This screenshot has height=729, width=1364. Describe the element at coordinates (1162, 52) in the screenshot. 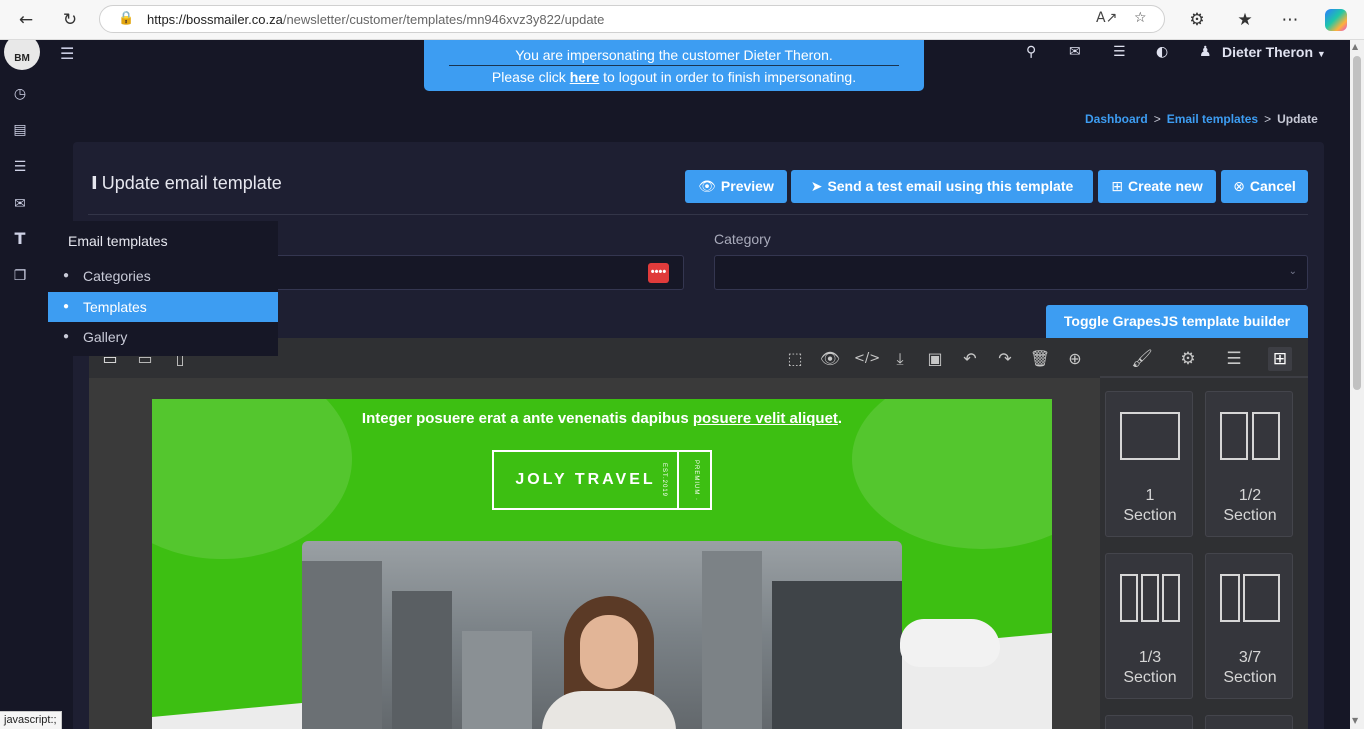

I see `contrast-icon: ◐` at that location.